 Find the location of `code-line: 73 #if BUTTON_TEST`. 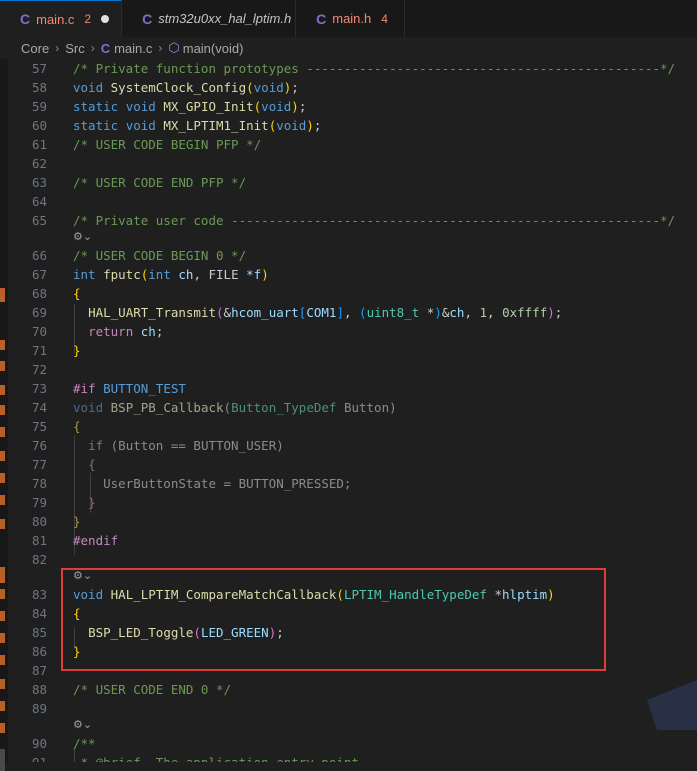

code-line: 73 #if BUTTON_TEST is located at coordinates (108, 388).